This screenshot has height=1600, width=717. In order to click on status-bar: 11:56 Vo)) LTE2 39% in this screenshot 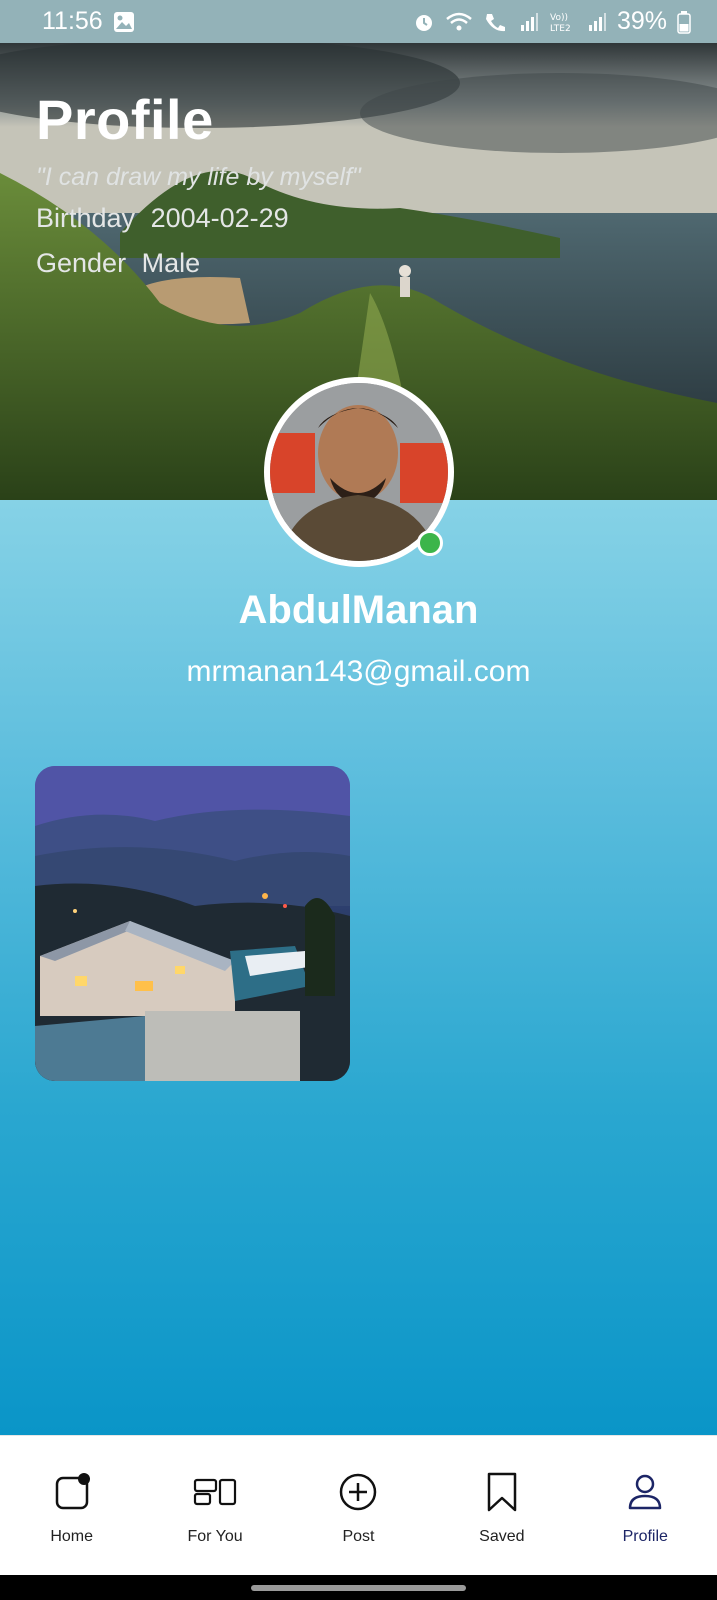, I will do `click(358, 21)`.